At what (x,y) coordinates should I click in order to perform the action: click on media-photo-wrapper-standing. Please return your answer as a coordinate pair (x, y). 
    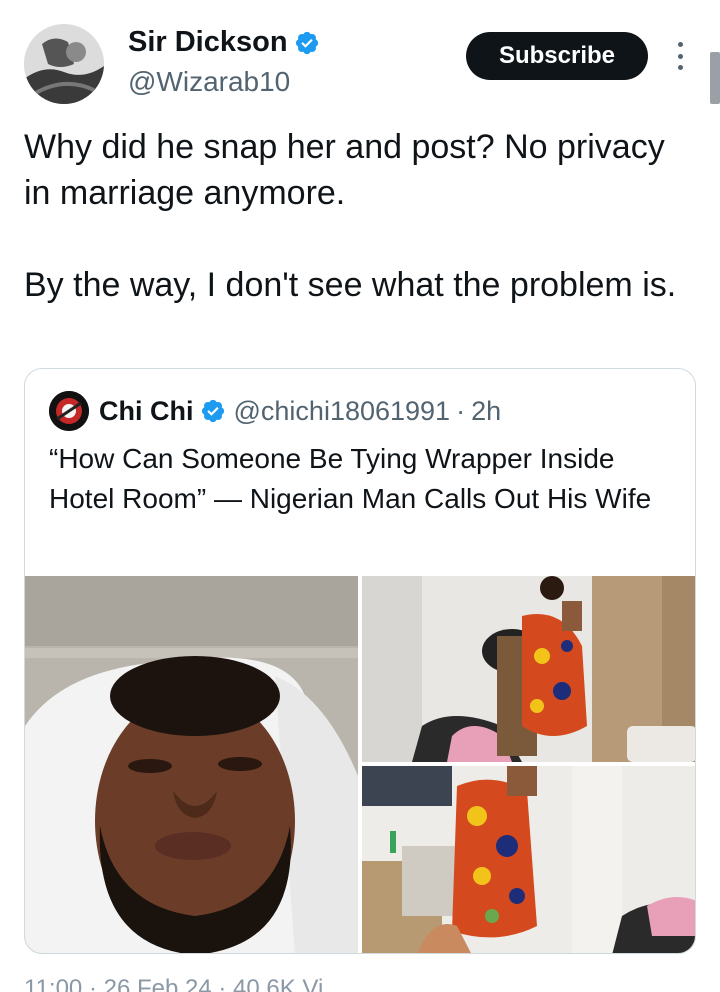
    Looking at the image, I should click on (528, 859).